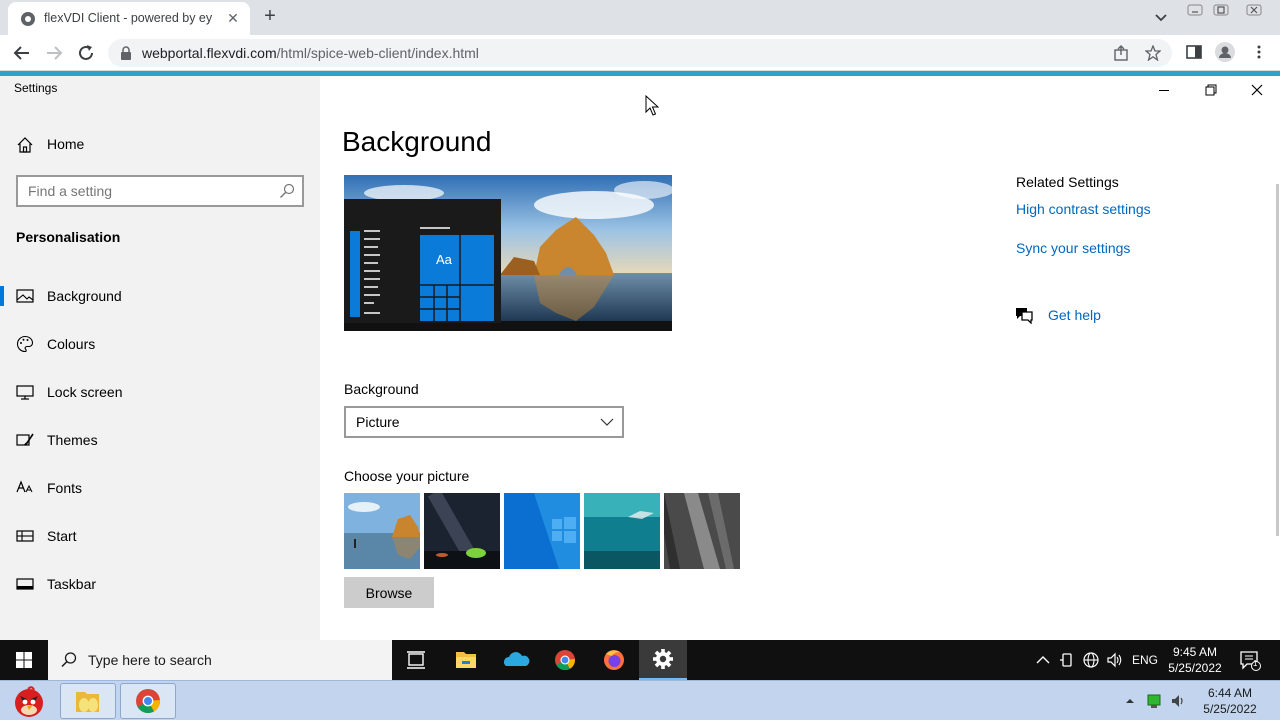  Describe the element at coordinates (160, 191) in the screenshot. I see `find-setting-input: Find a setting` at that location.